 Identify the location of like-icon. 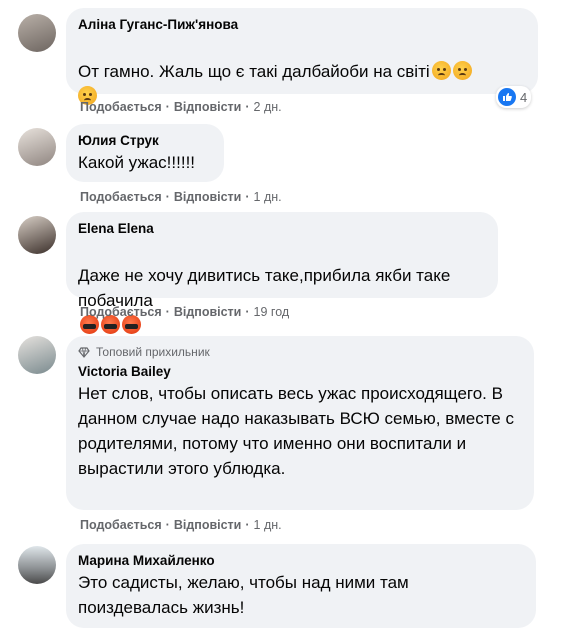
(507, 97).